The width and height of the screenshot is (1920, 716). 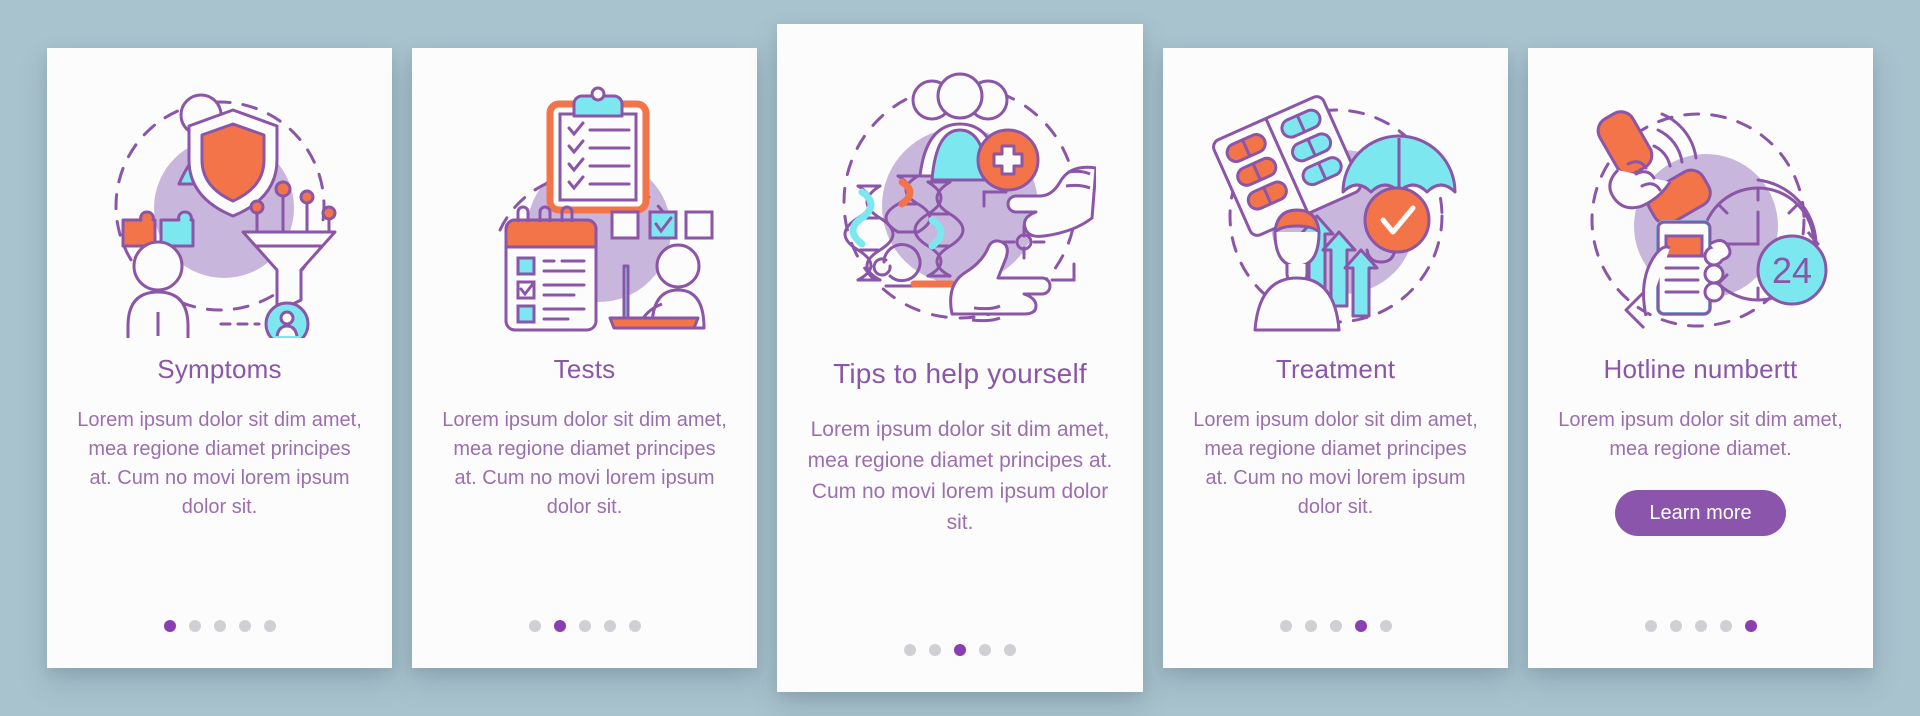 What do you see at coordinates (584, 369) in the screenshot?
I see `card-title: Tests` at bounding box center [584, 369].